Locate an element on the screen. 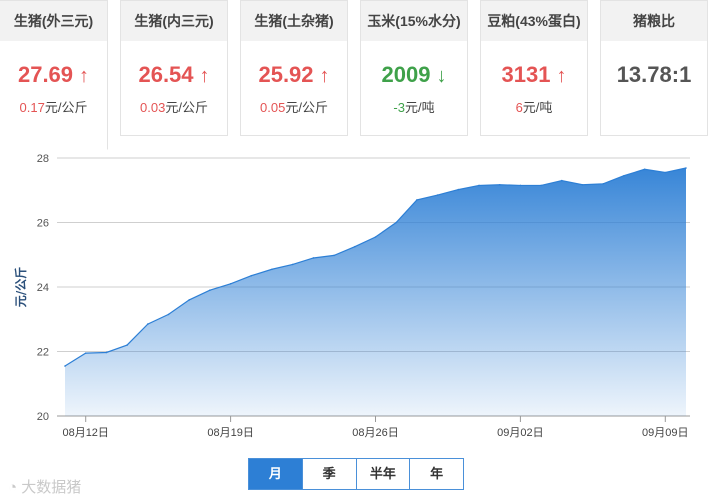  card-change: 0.05元/公斤 is located at coordinates (294, 106).